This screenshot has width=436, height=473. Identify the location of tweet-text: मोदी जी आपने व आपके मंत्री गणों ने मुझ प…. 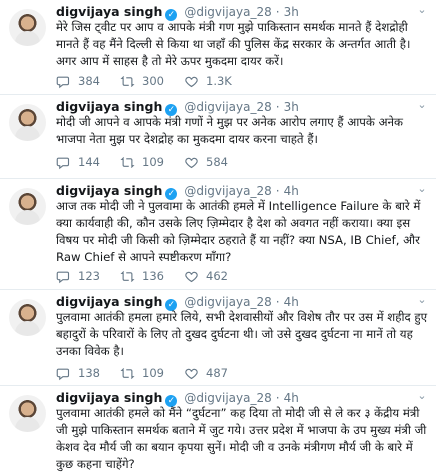
(229, 130).